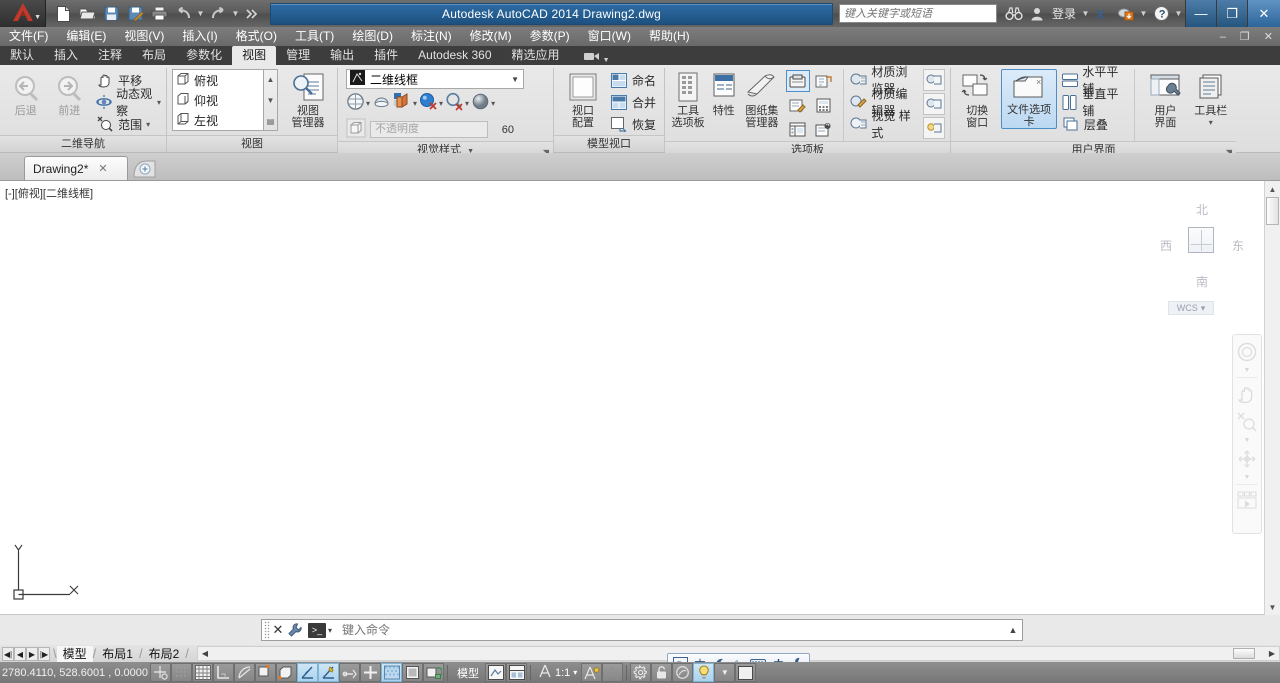 The width and height of the screenshot is (1280, 683). Describe the element at coordinates (28, 36) in the screenshot. I see `menu-file: 文件(F)` at that location.